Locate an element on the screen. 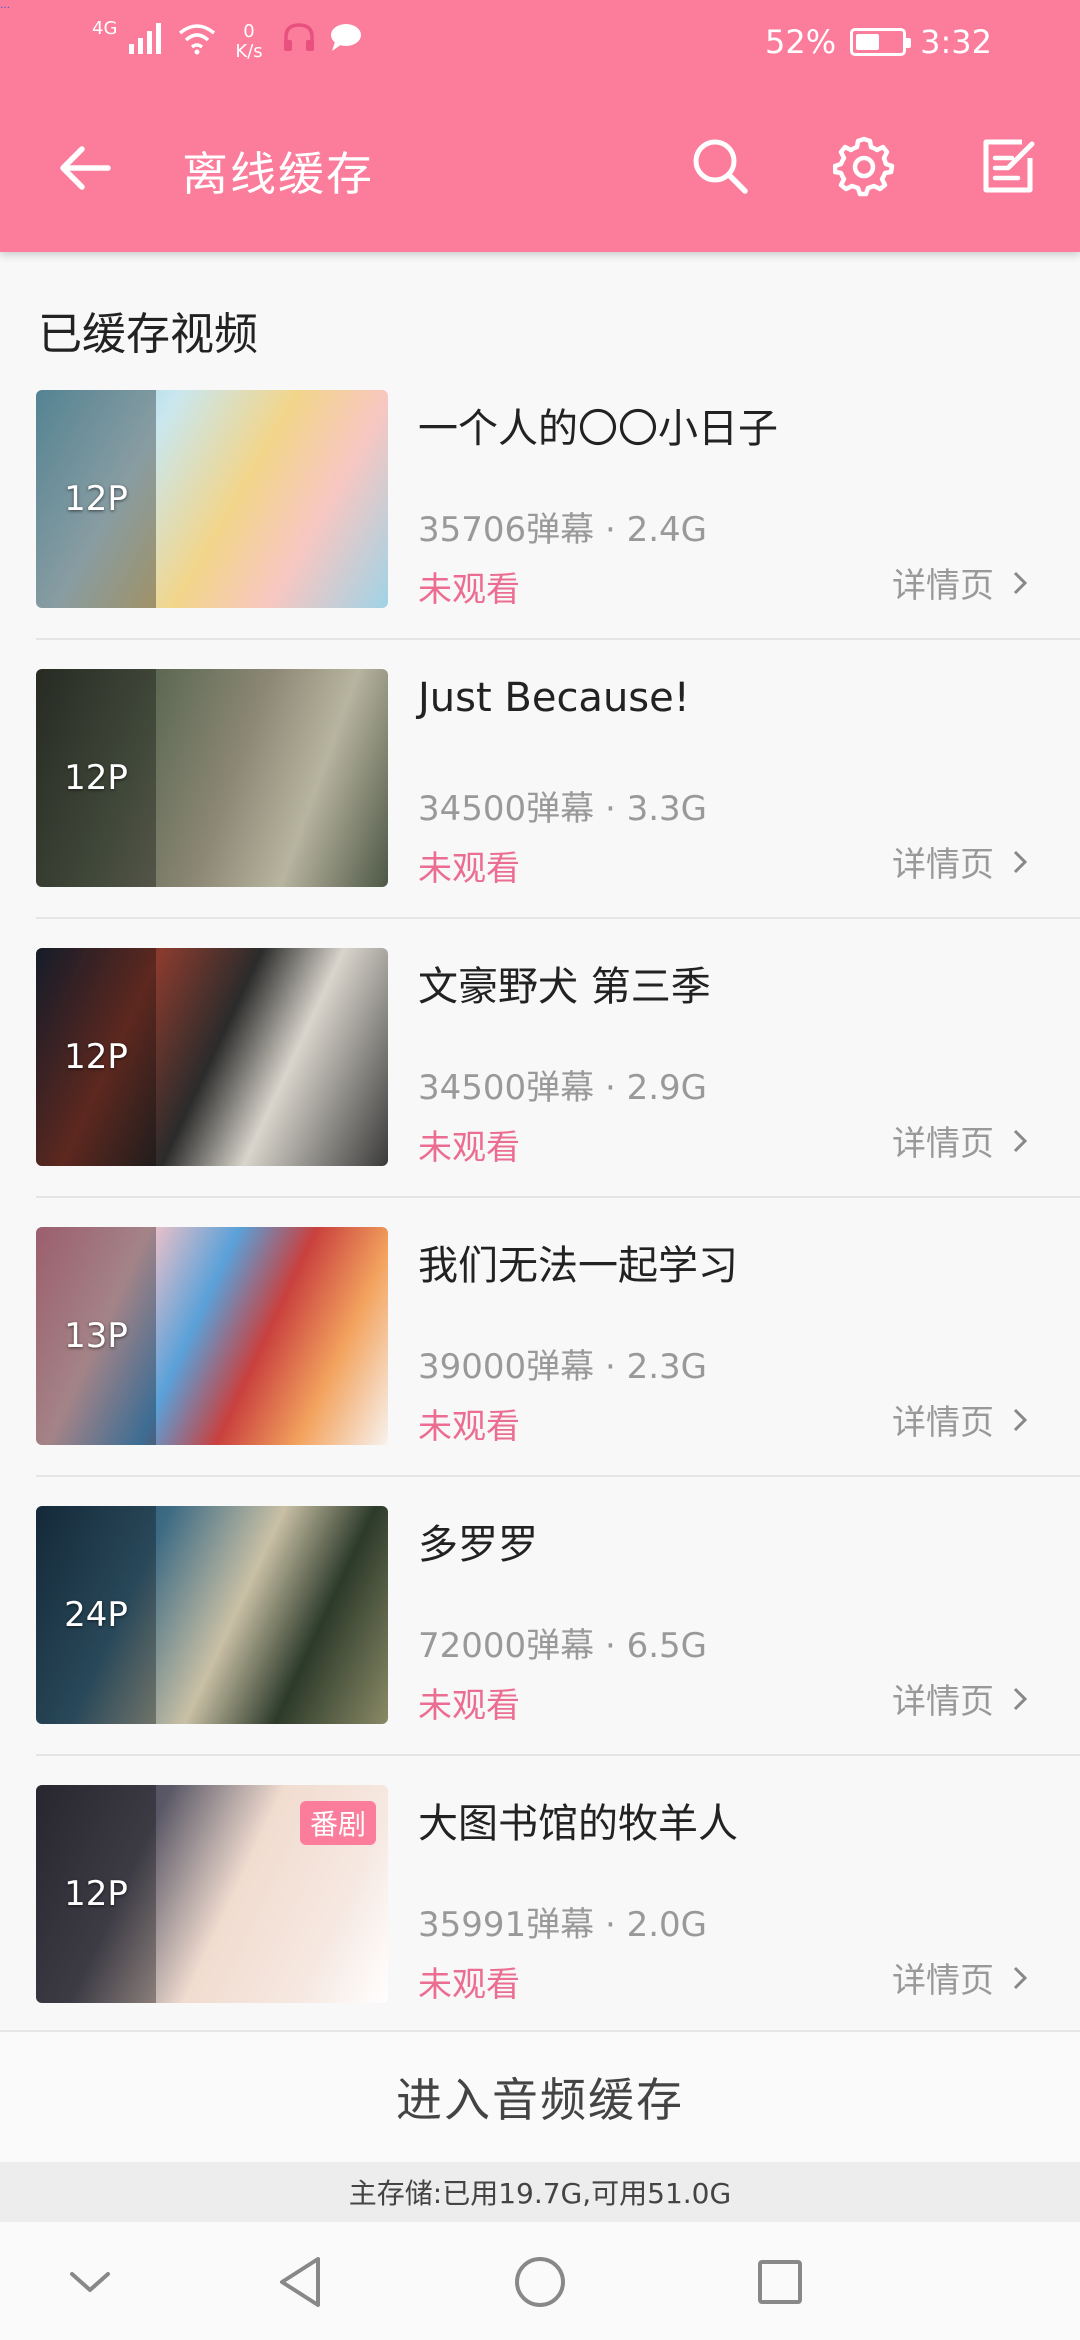 The width and height of the screenshot is (1080, 2340). video-title: 一个人的〇〇小日子 is located at coordinates (598, 429).